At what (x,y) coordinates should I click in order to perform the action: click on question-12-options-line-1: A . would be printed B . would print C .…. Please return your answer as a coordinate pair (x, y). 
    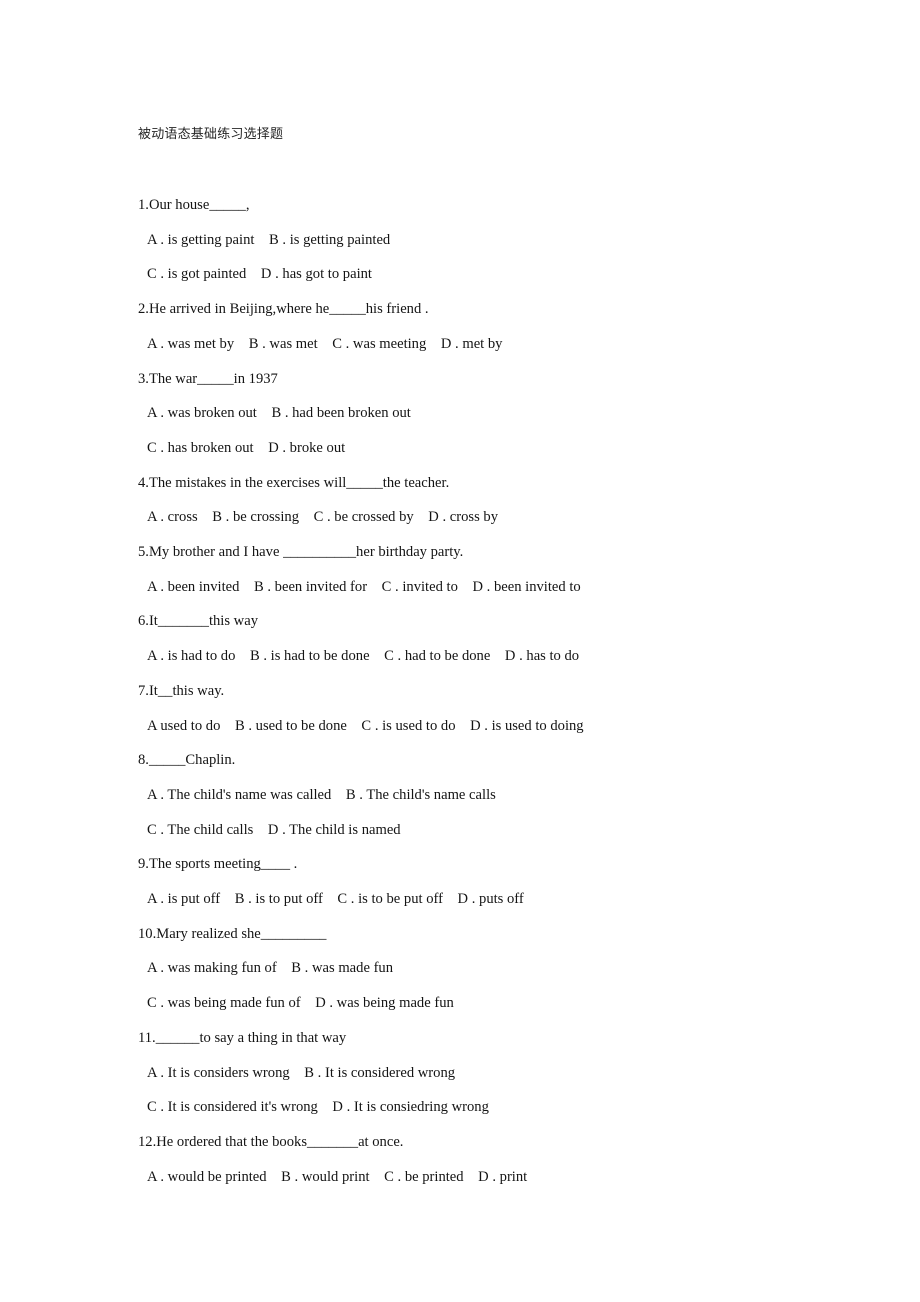
    Looking at the image, I should click on (488, 1177).